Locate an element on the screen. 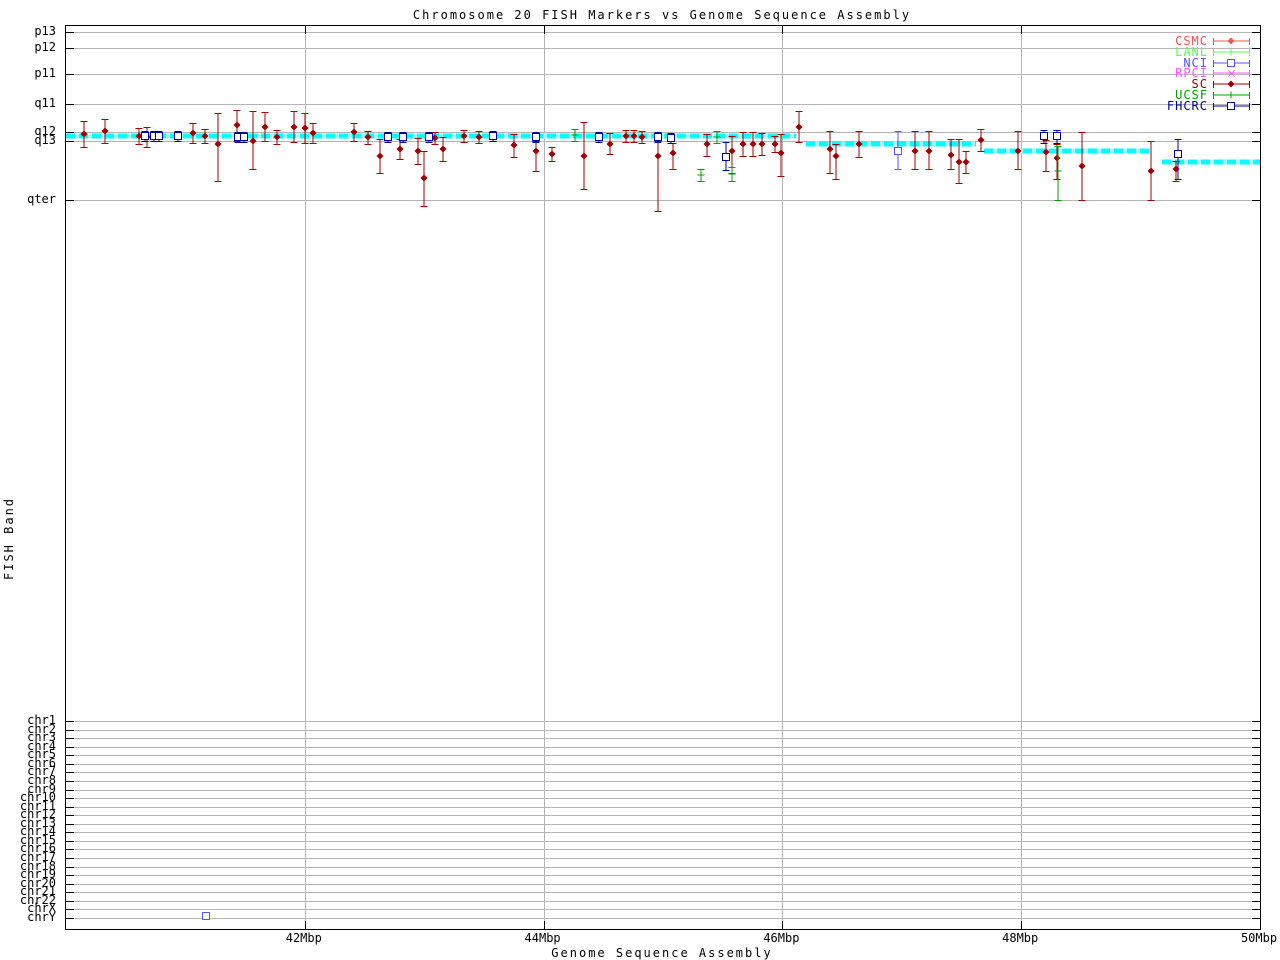 The image size is (1280, 960). x-axis-label: Genome Sequence Assembly is located at coordinates (662, 953).